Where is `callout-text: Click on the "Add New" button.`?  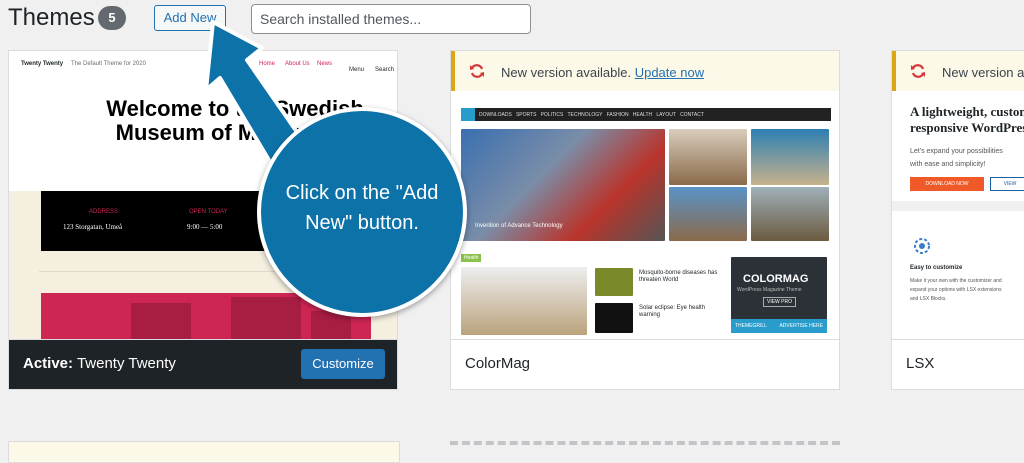
callout-text: Click on the "Add New" button. is located at coordinates (362, 208).